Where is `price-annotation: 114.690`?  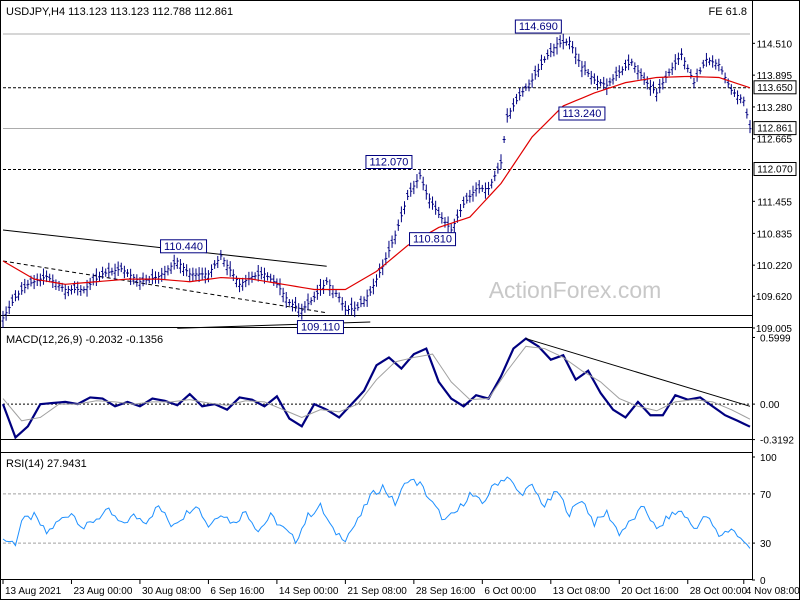
price-annotation: 114.690 is located at coordinates (538, 27).